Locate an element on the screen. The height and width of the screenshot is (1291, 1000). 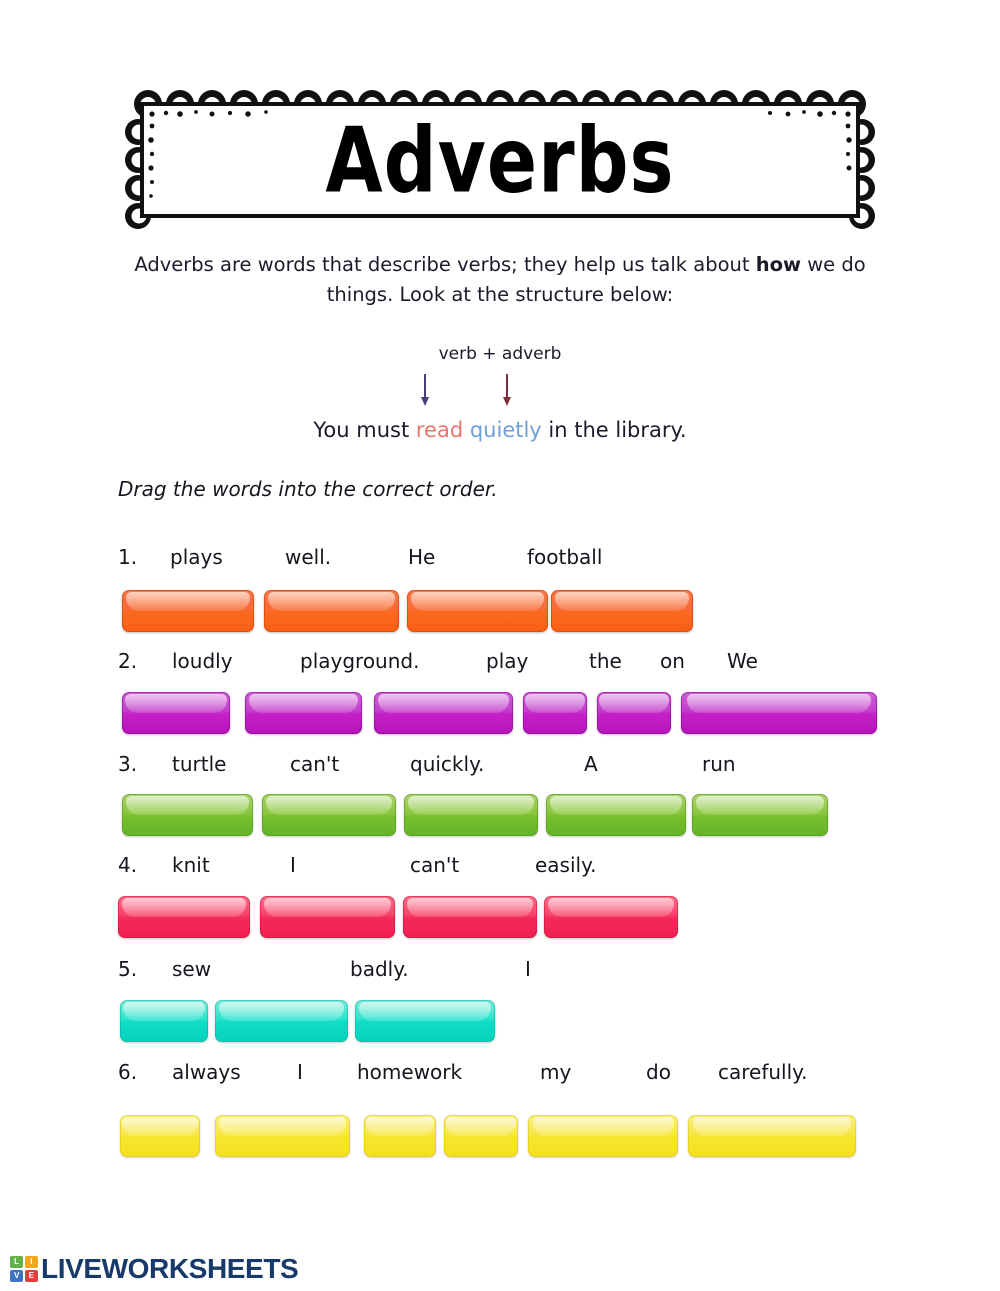
draggable-word: well. is located at coordinates (308, 557).